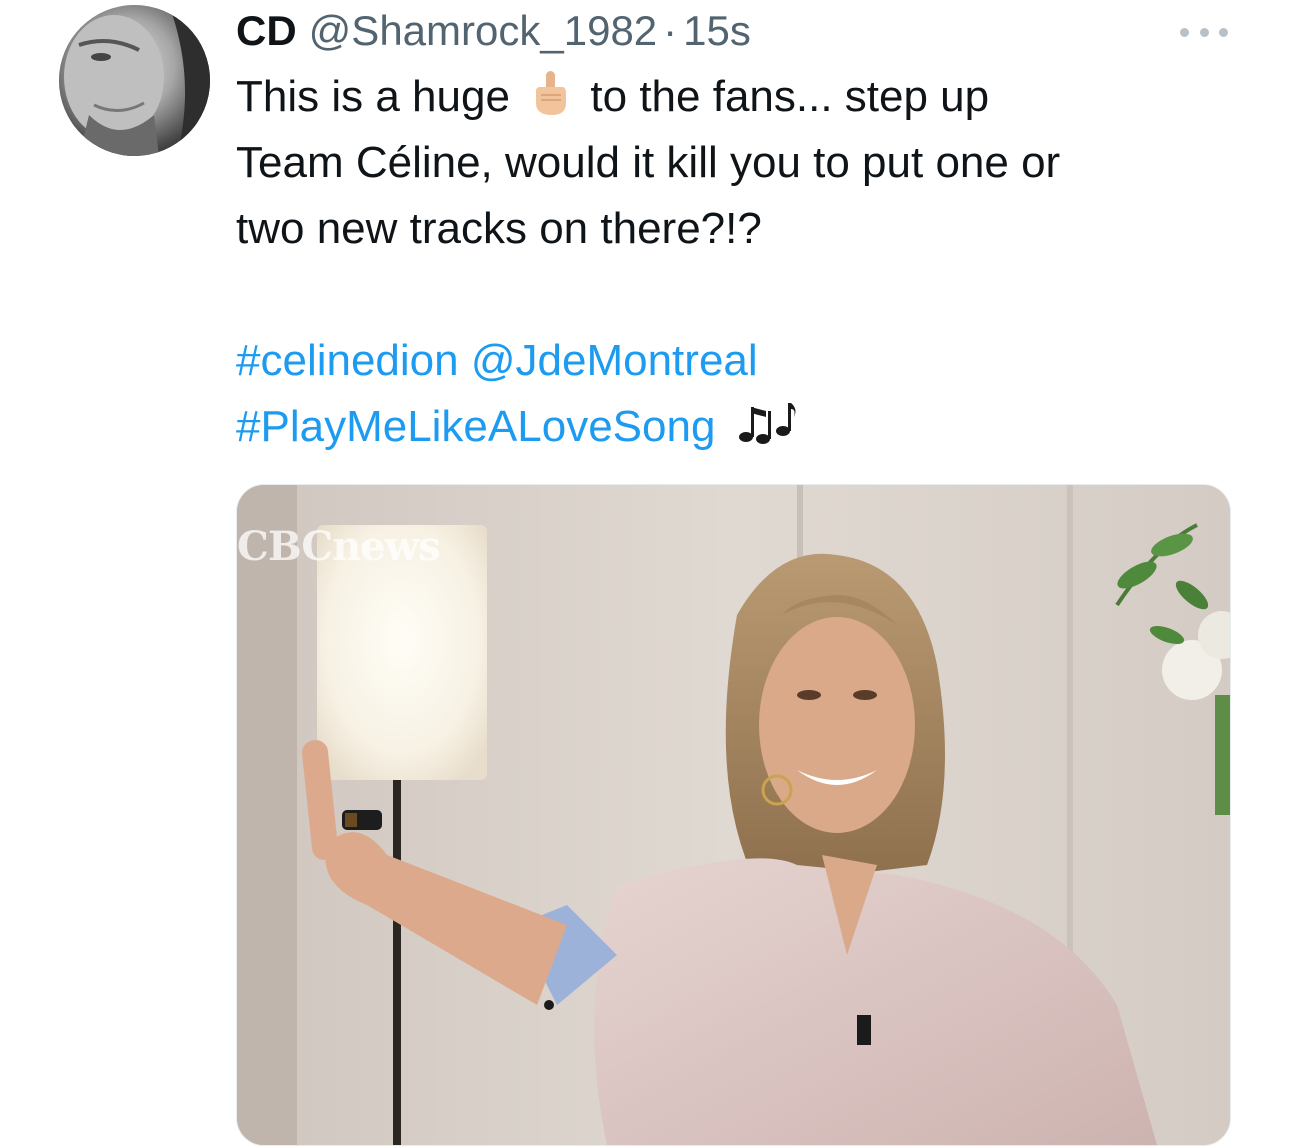 This screenshot has width=1290, height=1148. I want to click on more-options-icon, so click(1204, 32).